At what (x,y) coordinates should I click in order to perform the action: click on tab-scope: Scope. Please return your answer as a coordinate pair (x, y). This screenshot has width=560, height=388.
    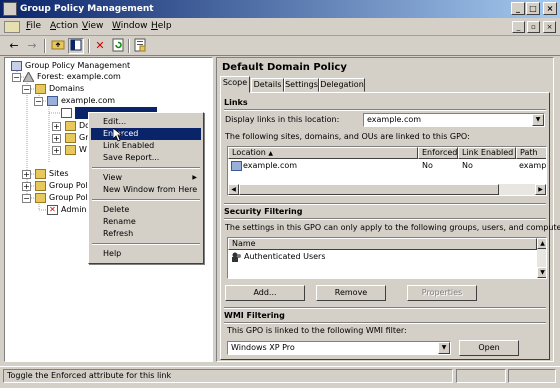
    Looking at the image, I should click on (235, 84).